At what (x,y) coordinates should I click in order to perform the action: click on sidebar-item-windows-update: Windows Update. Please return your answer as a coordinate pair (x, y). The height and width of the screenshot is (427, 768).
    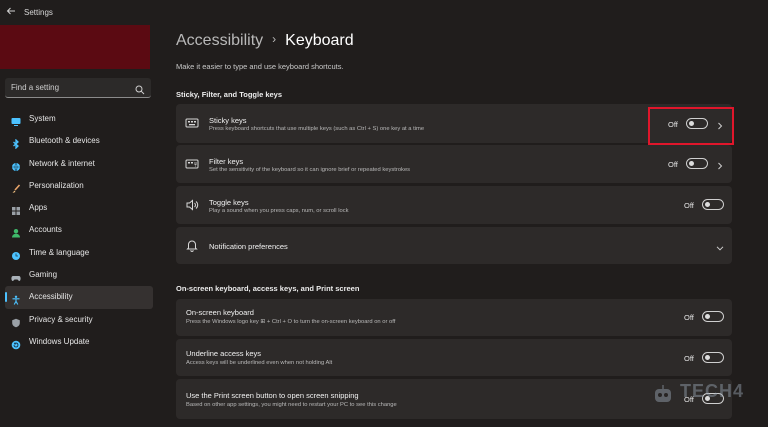
    Looking at the image, I should click on (79, 342).